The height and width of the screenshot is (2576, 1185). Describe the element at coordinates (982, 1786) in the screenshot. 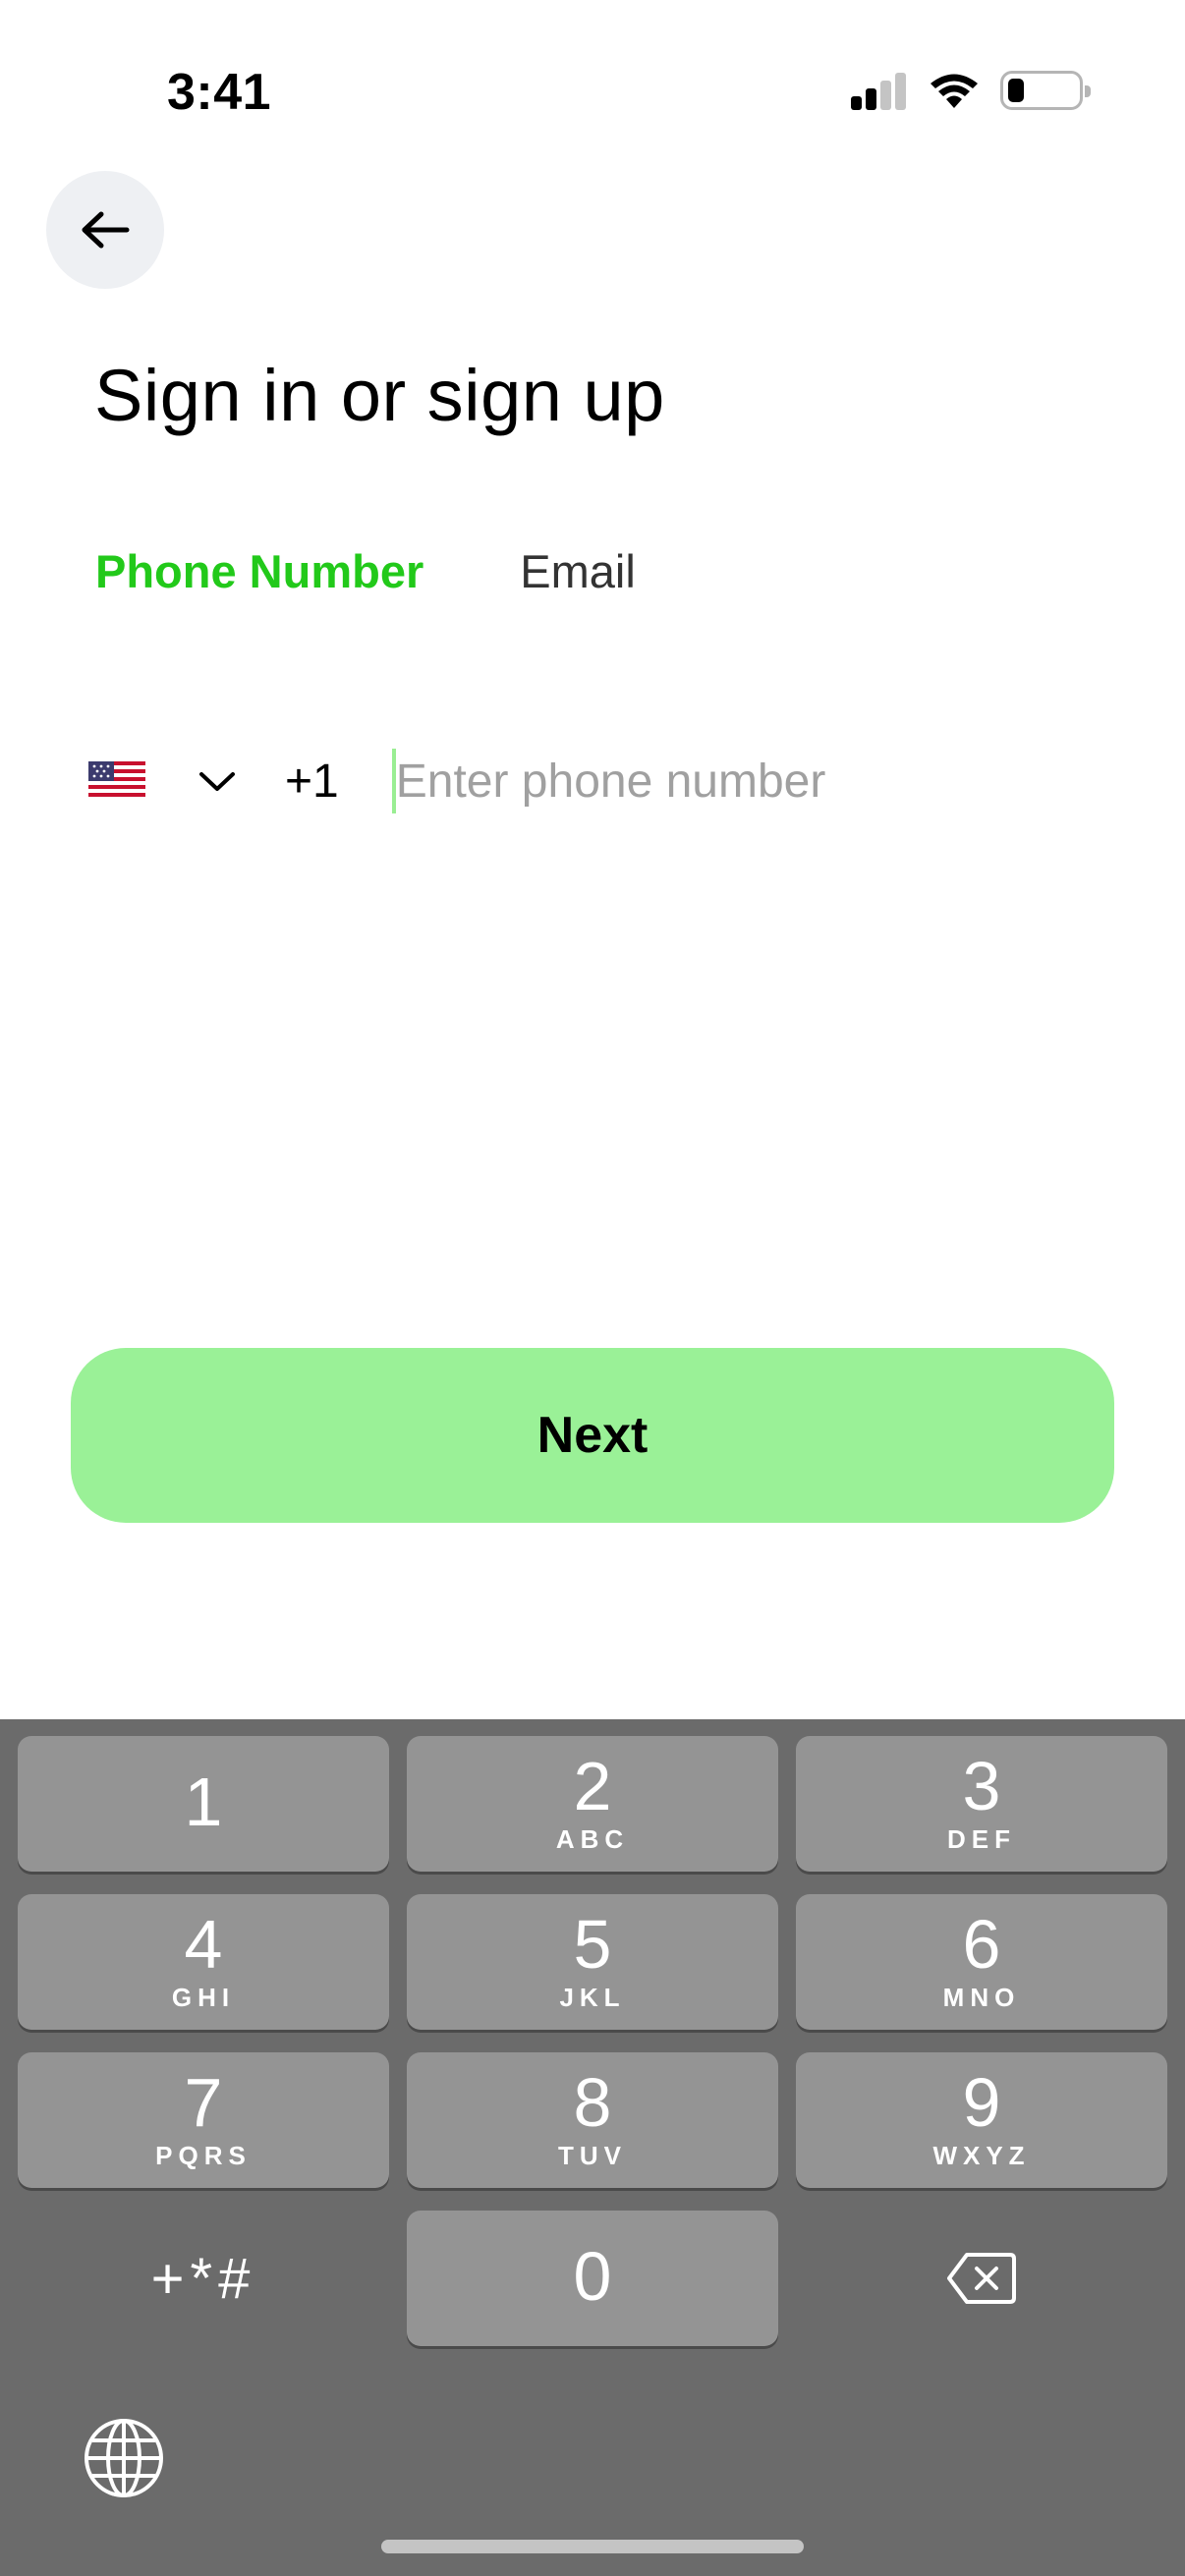

I see `key-digit: 3` at that location.